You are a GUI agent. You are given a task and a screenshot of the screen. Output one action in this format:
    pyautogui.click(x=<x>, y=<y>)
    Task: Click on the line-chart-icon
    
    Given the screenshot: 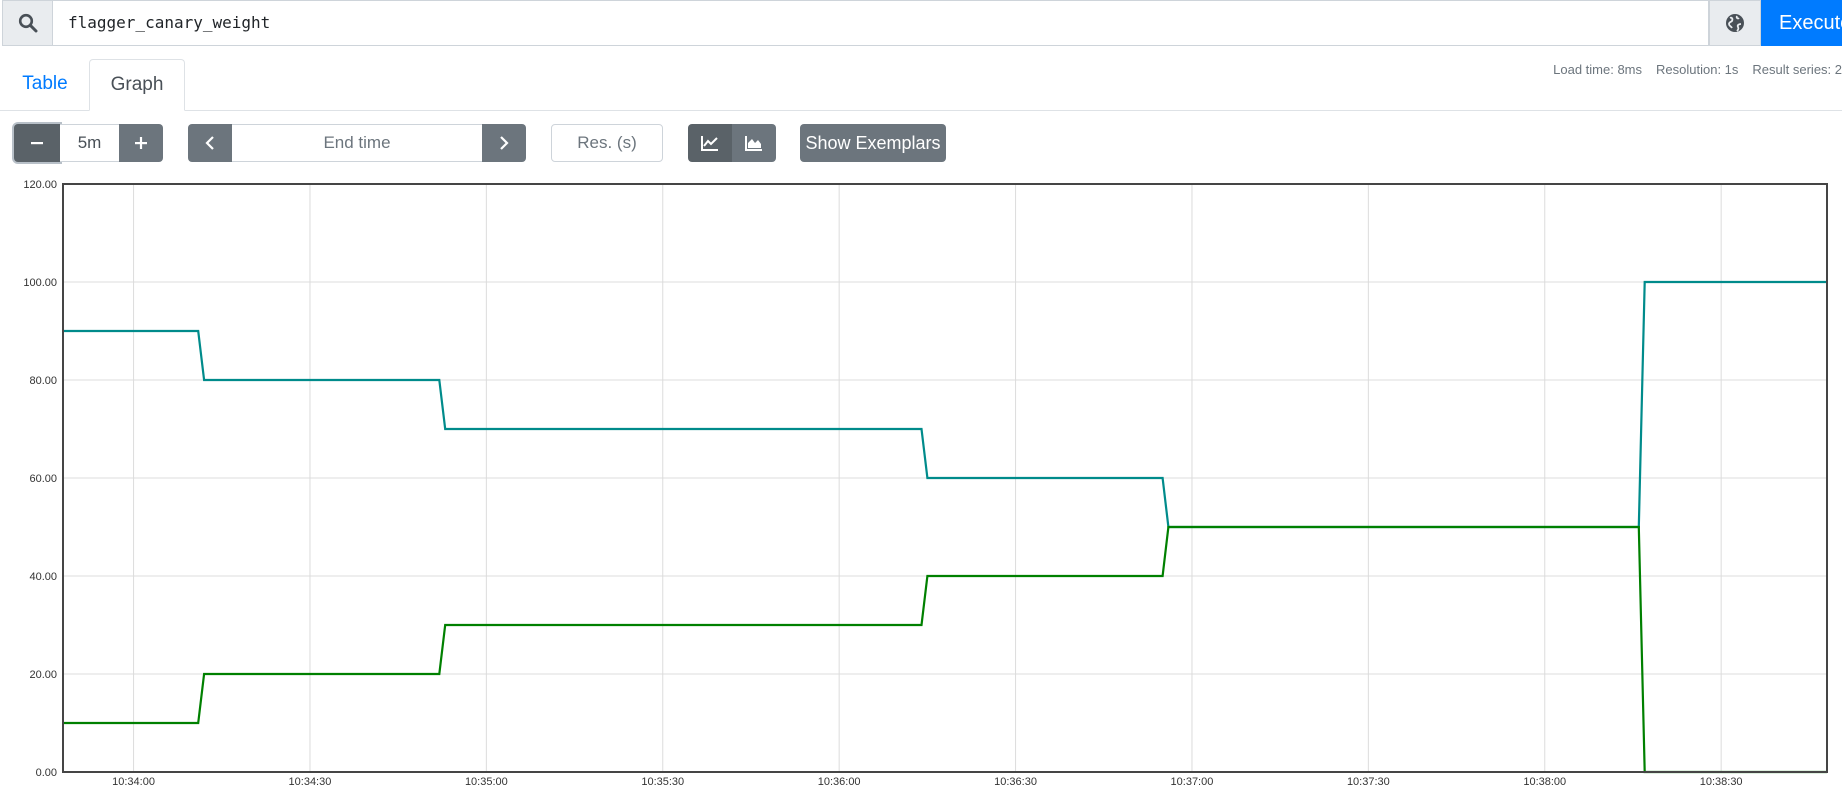 What is the action you would take?
    pyautogui.click(x=709, y=143)
    